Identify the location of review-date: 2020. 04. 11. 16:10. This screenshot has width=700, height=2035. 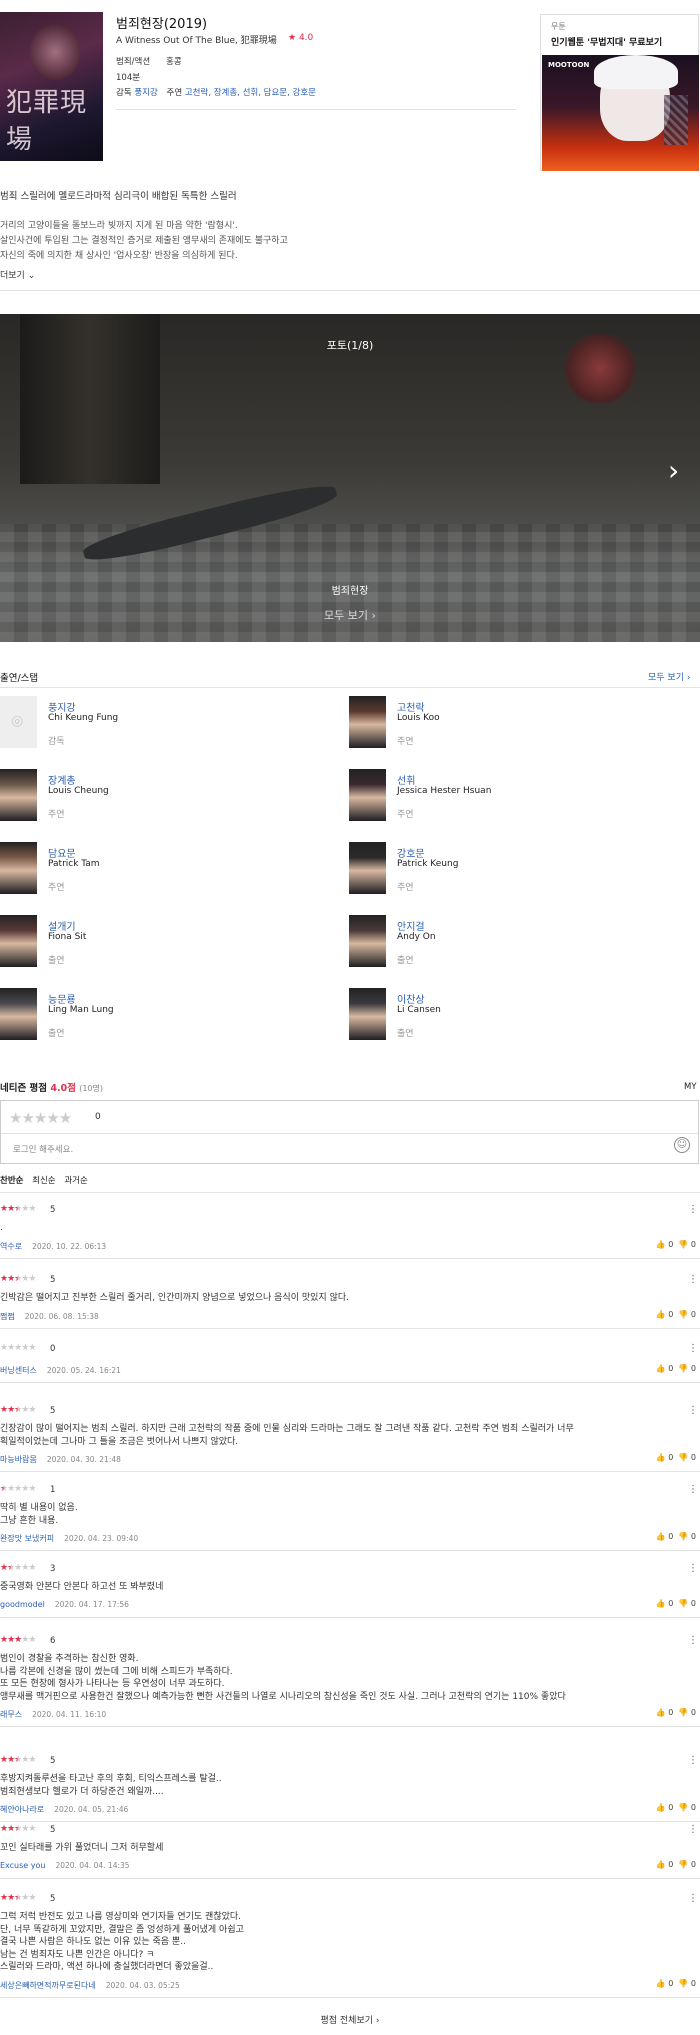
(69, 1714).